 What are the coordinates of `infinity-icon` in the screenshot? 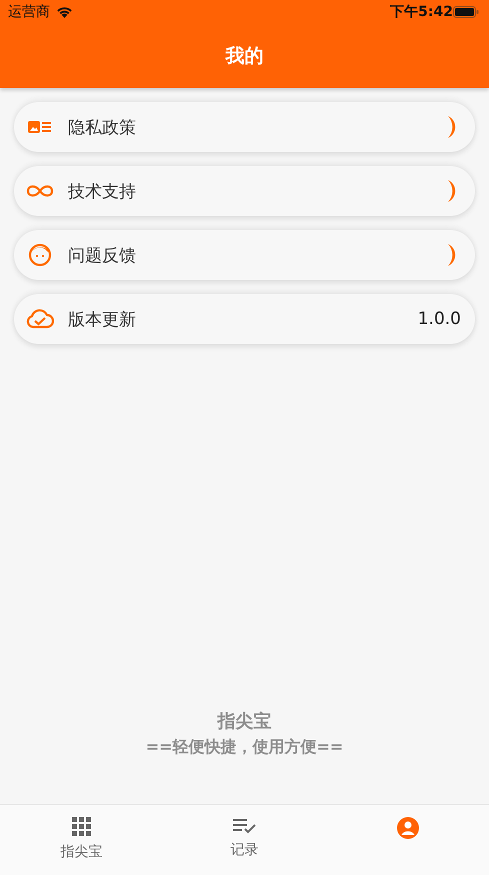 It's located at (40, 191).